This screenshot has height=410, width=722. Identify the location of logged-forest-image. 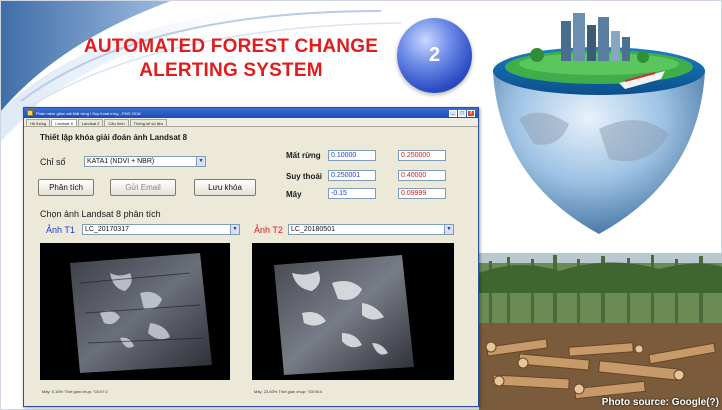
(600, 331).